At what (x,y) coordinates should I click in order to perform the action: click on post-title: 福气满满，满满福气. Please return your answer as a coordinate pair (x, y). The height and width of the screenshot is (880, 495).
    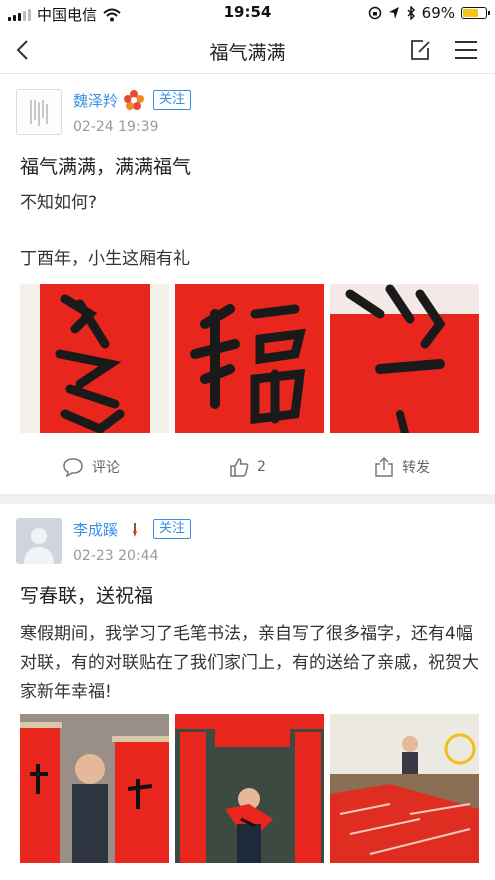
    Looking at the image, I should click on (106, 167).